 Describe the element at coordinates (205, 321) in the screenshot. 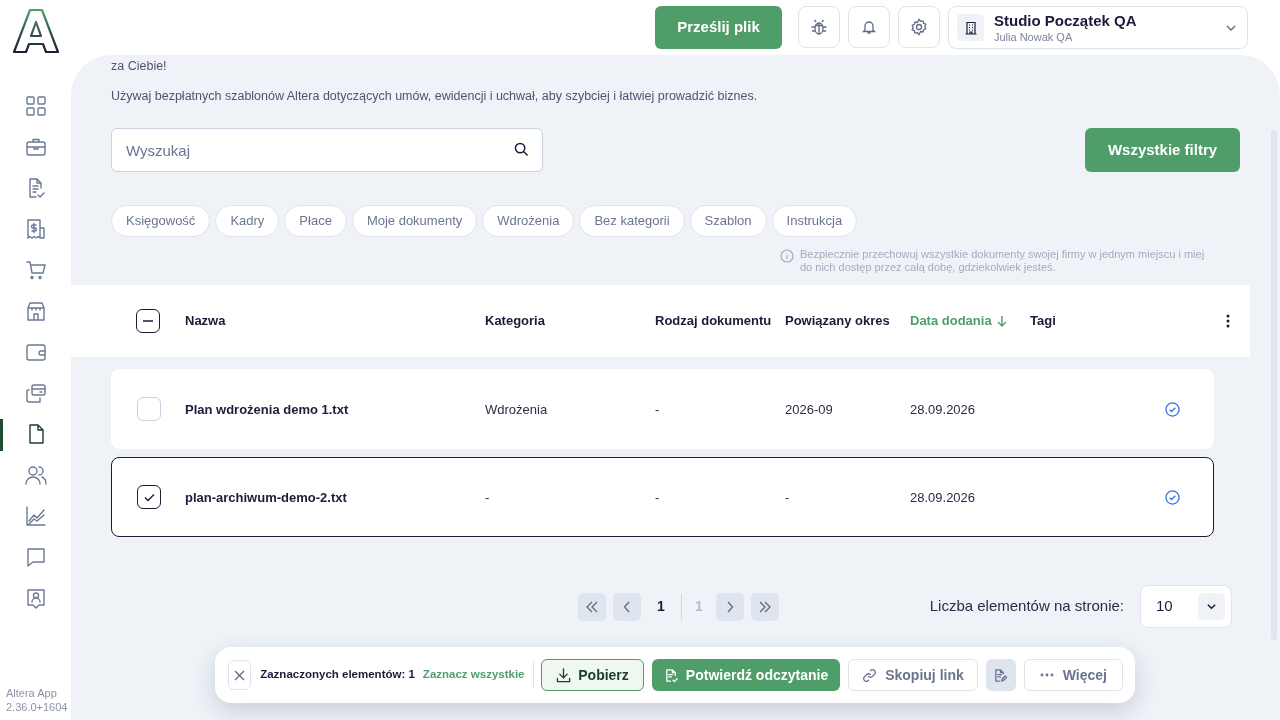

I see `column-header: Nazwa` at that location.